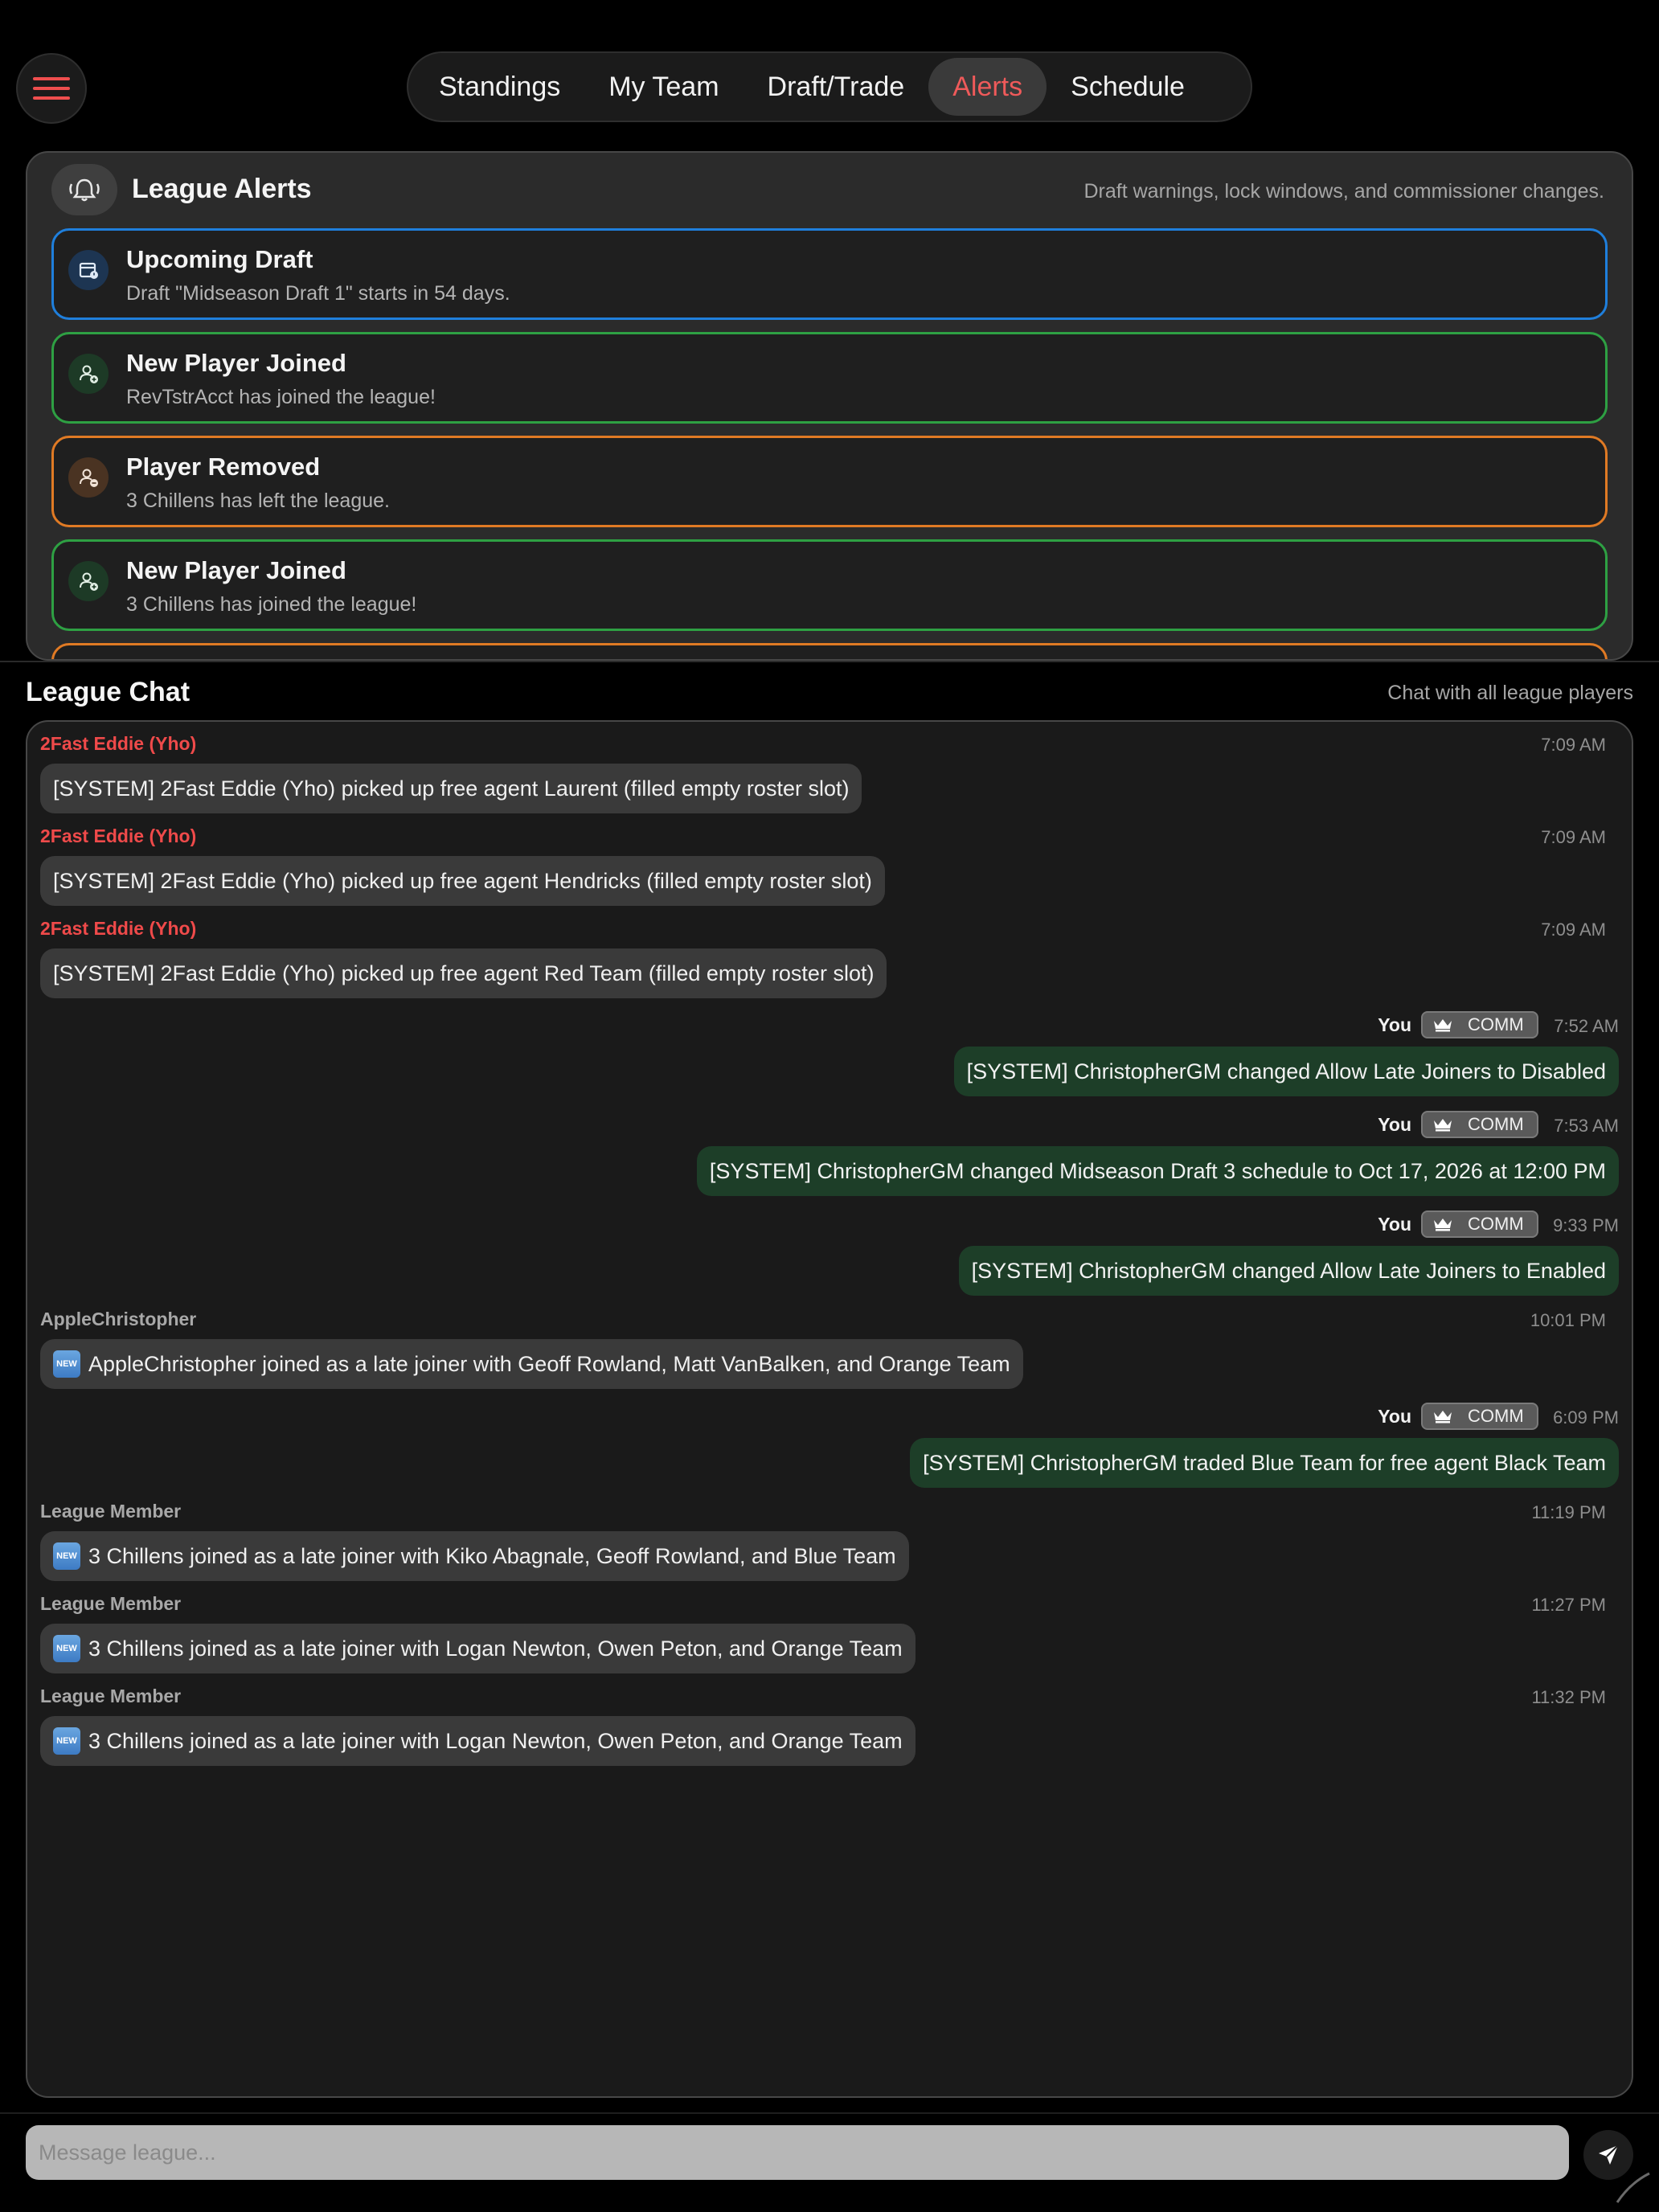 The height and width of the screenshot is (2212, 1659). Describe the element at coordinates (1586, 1126) in the screenshot. I see `message-time: 7:53 AM` at that location.